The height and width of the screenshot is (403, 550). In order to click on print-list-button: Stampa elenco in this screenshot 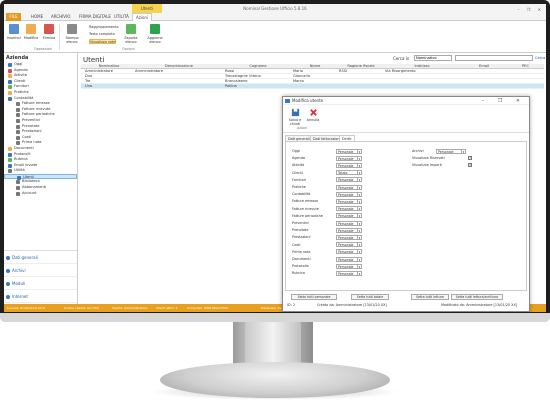, I will do `click(72, 34)`.